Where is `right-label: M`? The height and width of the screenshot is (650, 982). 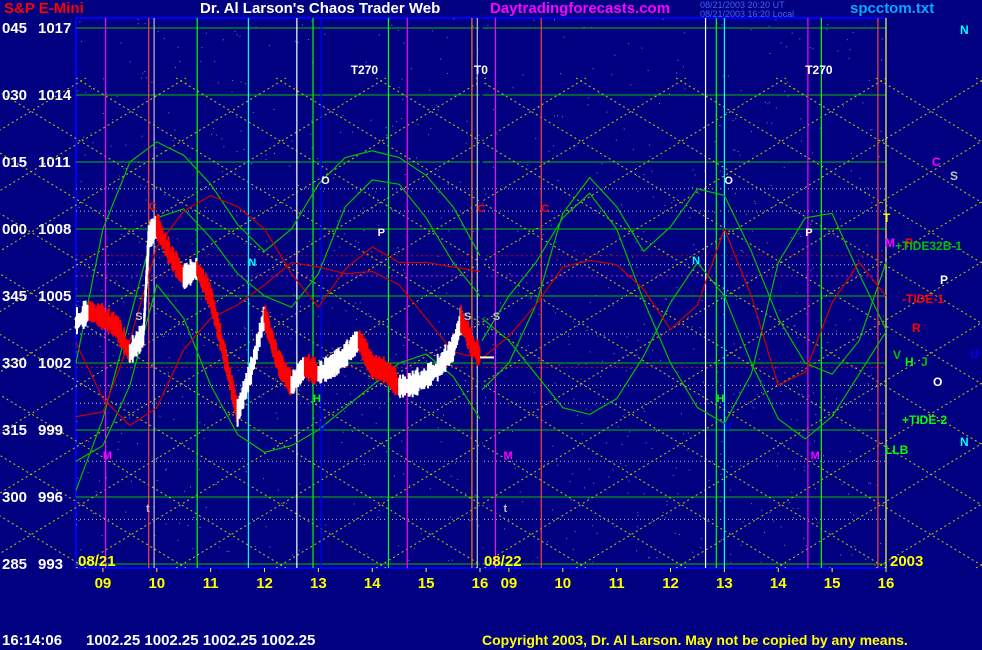 right-label: M is located at coordinates (890, 243).